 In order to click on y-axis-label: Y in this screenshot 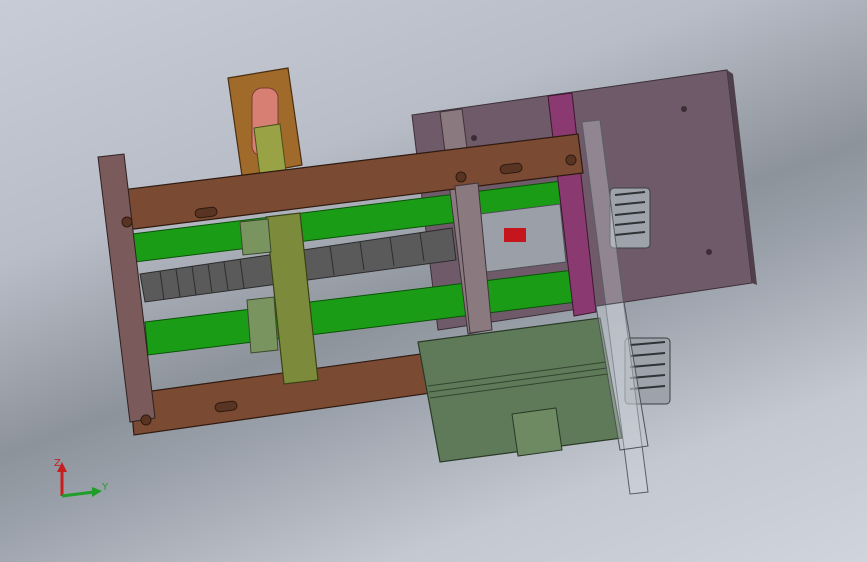, I will do `click(105, 487)`.